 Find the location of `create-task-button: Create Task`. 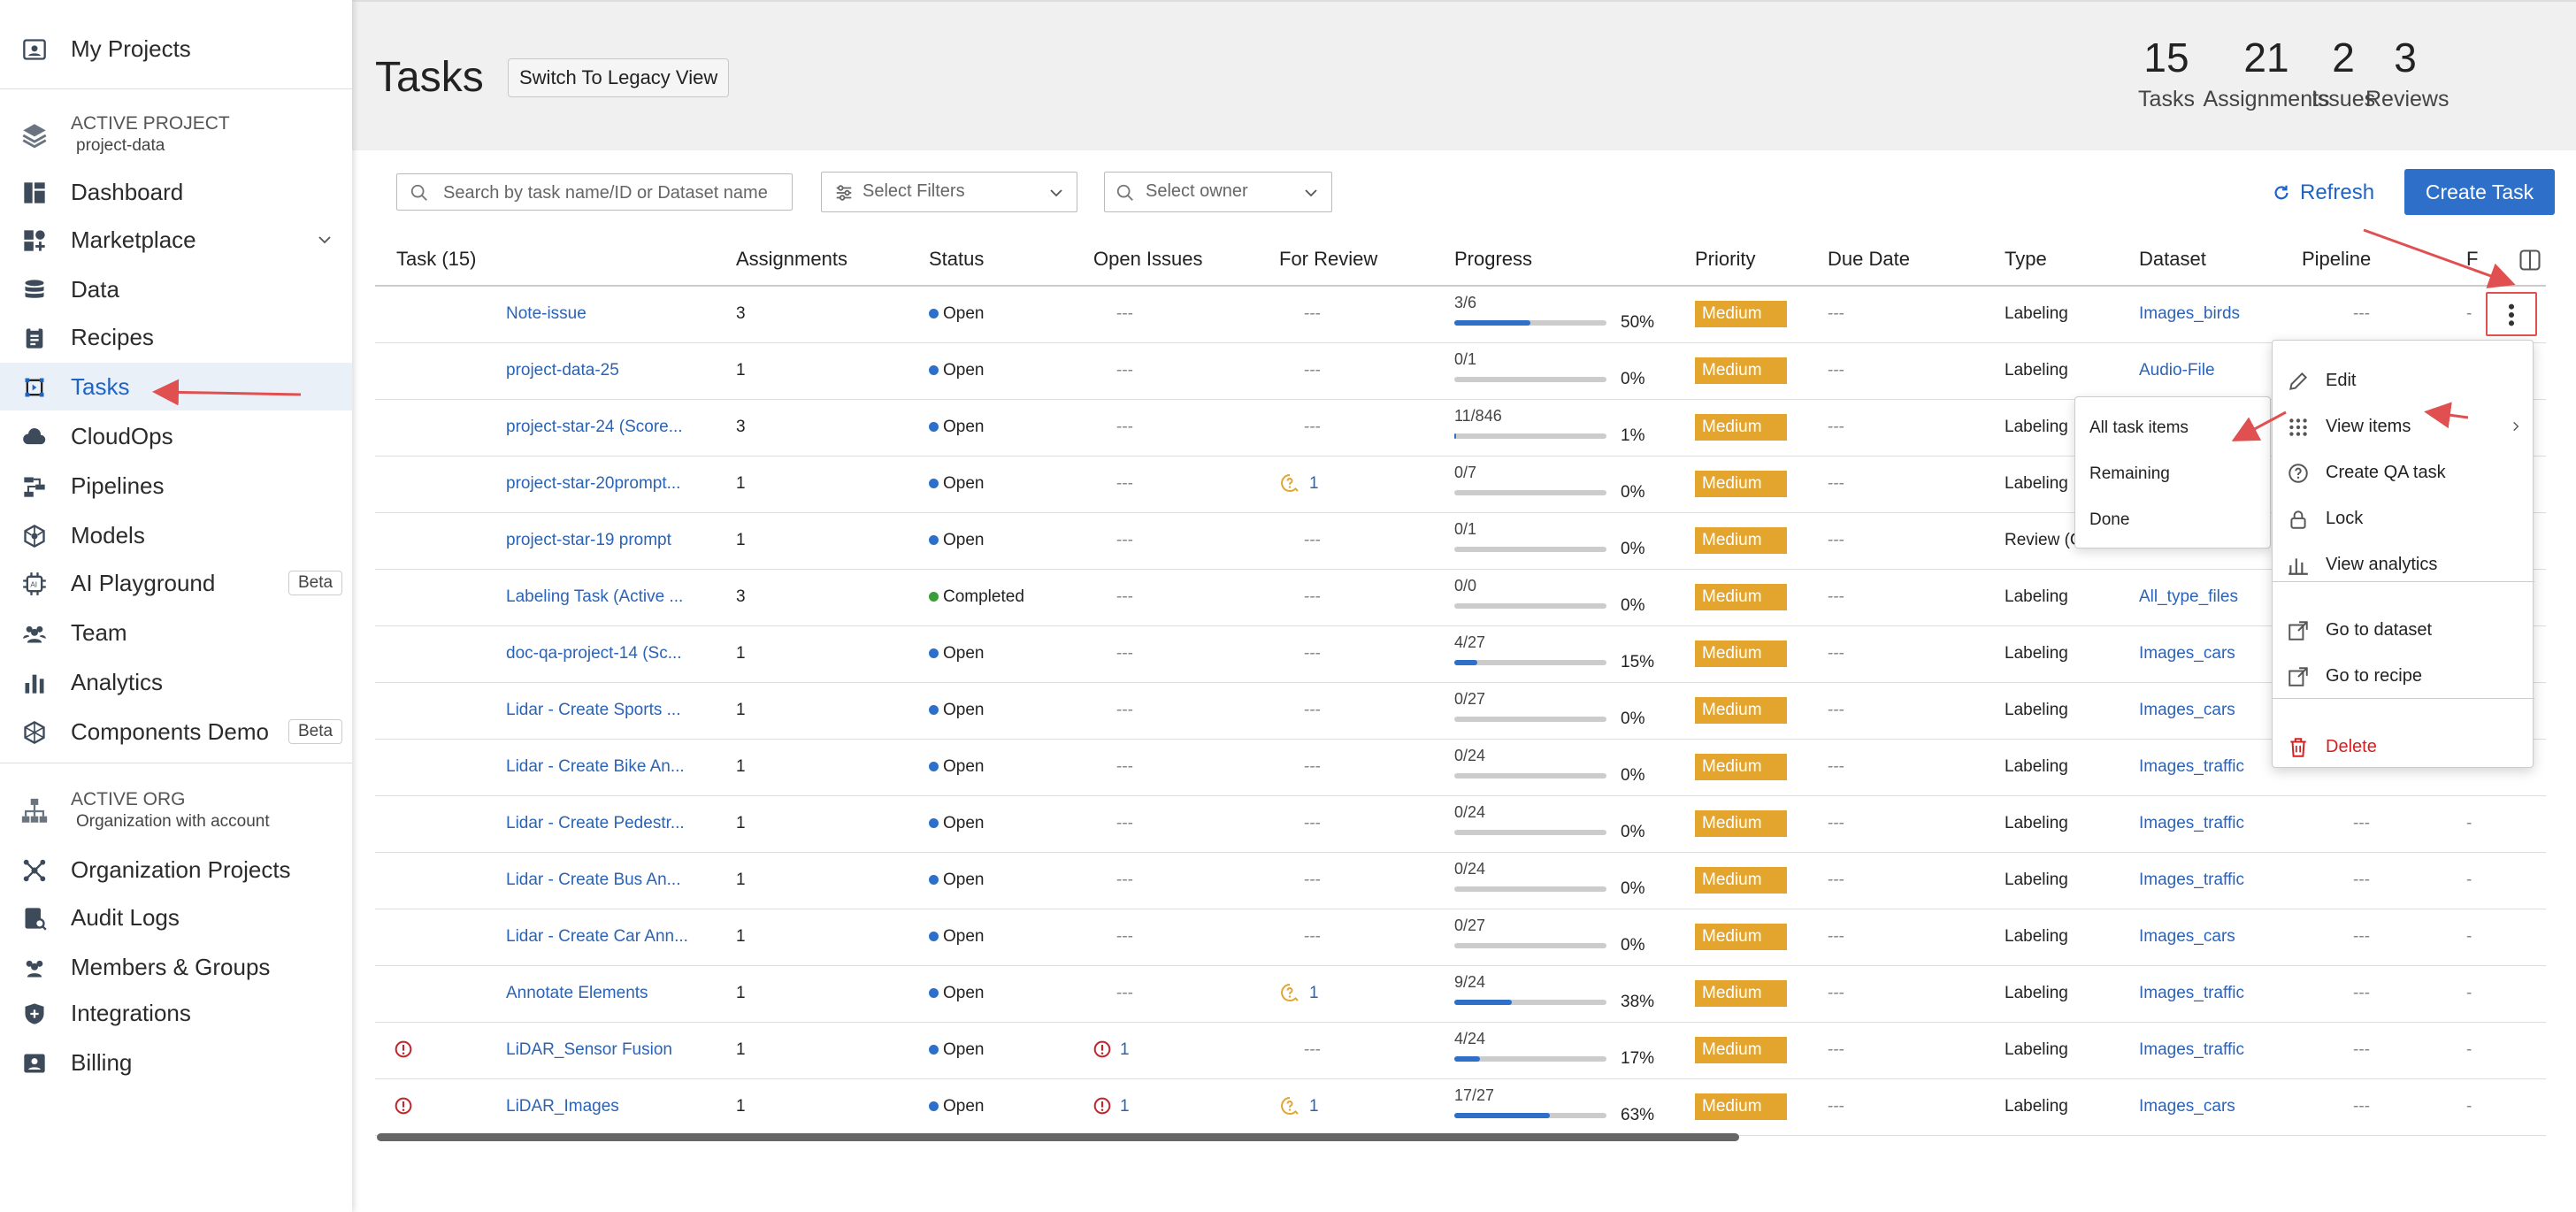

create-task-button: Create Task is located at coordinates (2479, 192).